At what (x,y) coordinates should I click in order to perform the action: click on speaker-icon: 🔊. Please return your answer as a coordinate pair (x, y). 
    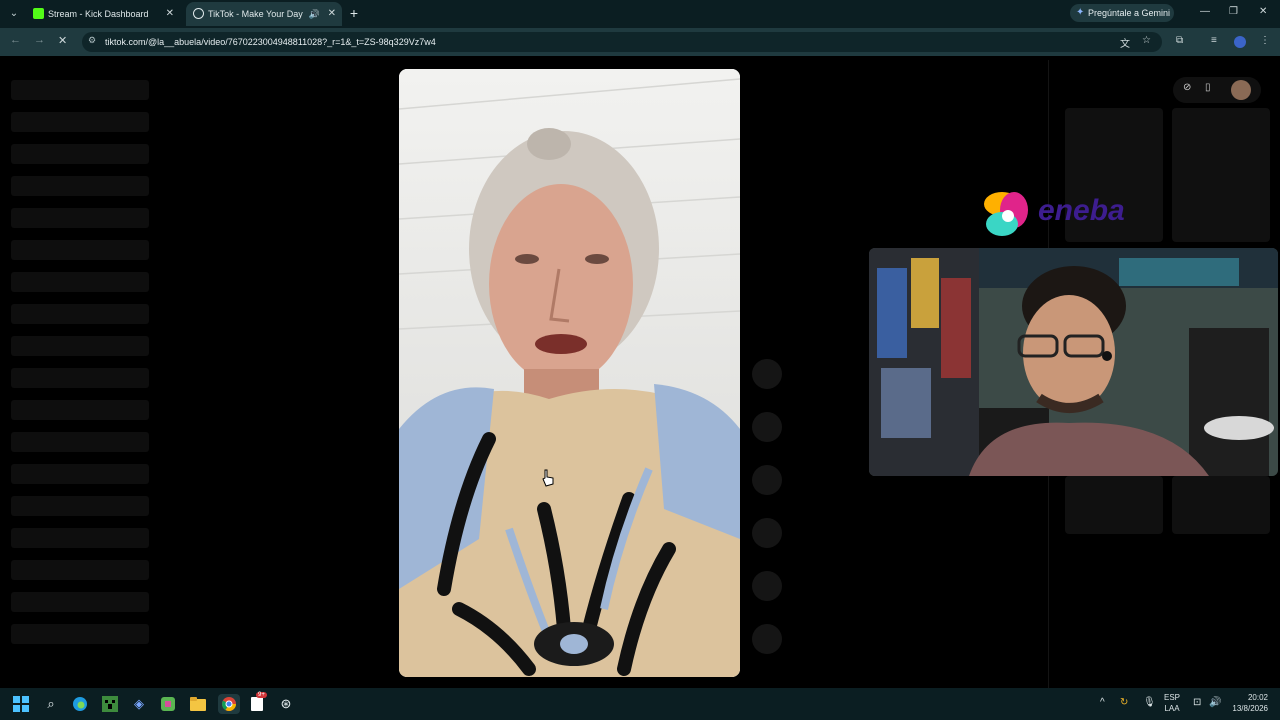
    Looking at the image, I should click on (314, 14).